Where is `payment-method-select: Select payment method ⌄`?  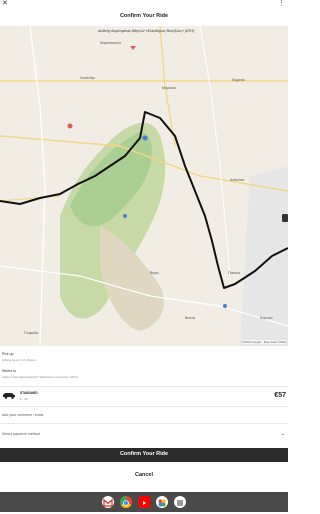
payment-method-select: Select payment method ⌄ is located at coordinates (144, 434).